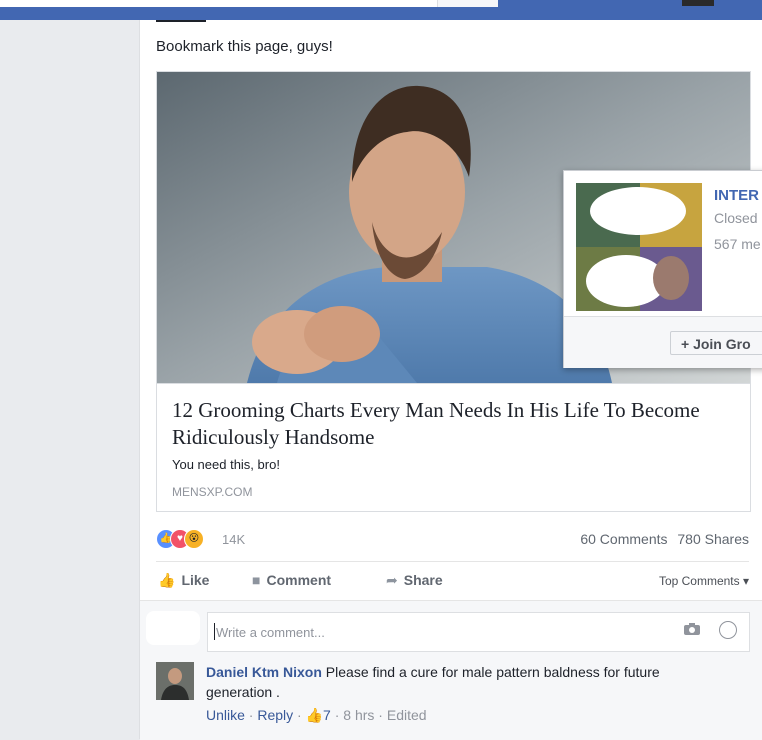  What do you see at coordinates (327, 715) in the screenshot?
I see `comment-like-count: 7` at bounding box center [327, 715].